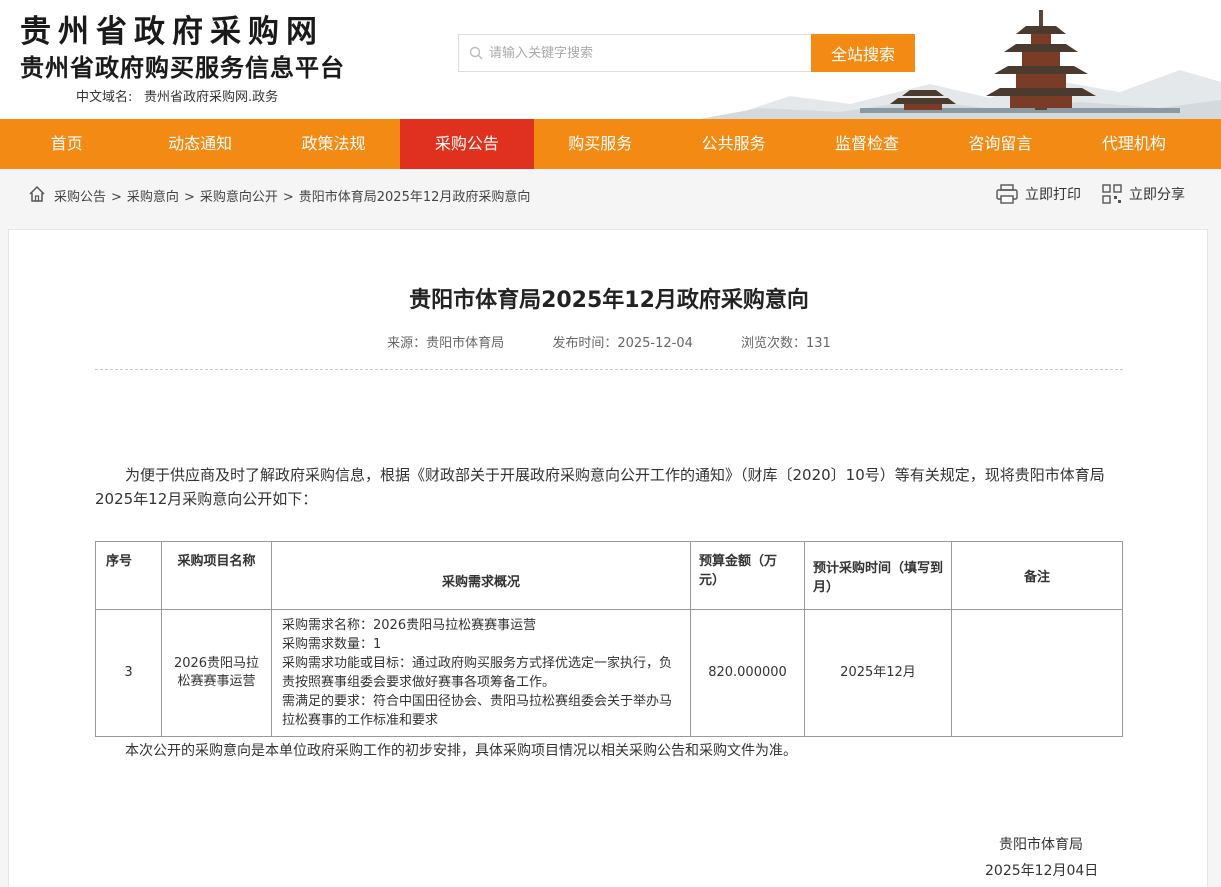  I want to click on divider, so click(609, 369).